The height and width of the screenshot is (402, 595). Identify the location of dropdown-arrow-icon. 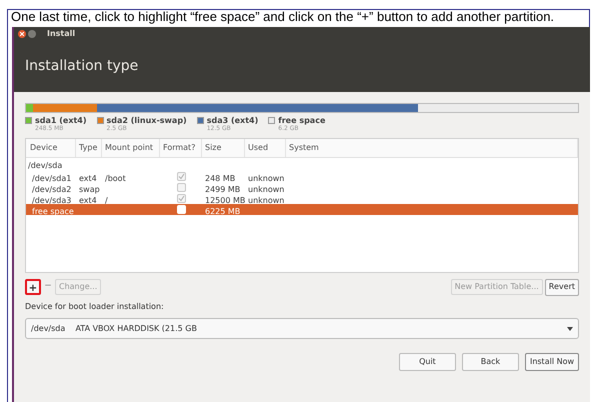
(570, 328).